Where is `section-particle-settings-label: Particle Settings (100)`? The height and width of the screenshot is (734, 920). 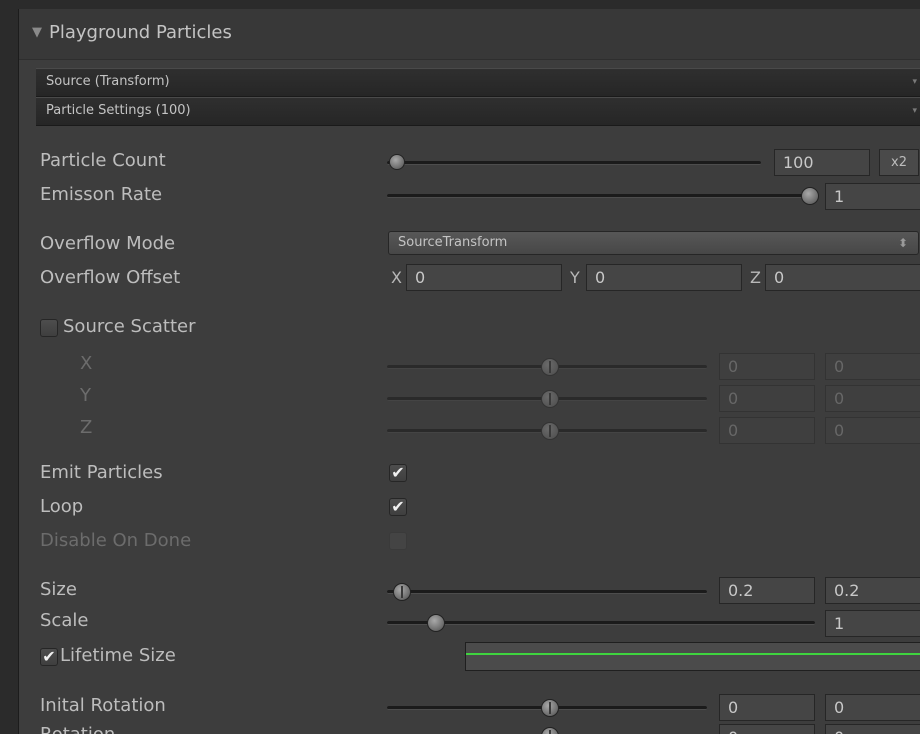 section-particle-settings-label: Particle Settings (100) is located at coordinates (118, 110).